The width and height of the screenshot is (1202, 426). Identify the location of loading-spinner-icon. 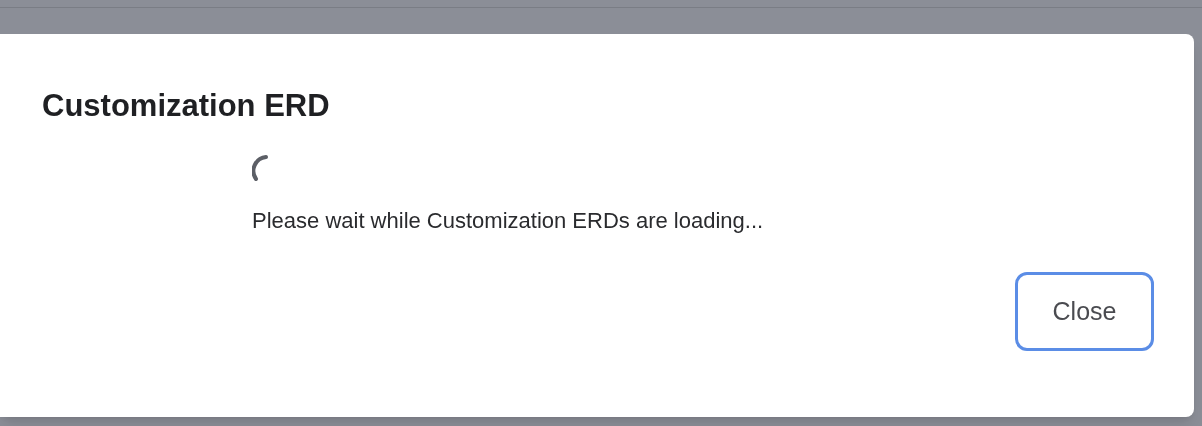
(260, 169).